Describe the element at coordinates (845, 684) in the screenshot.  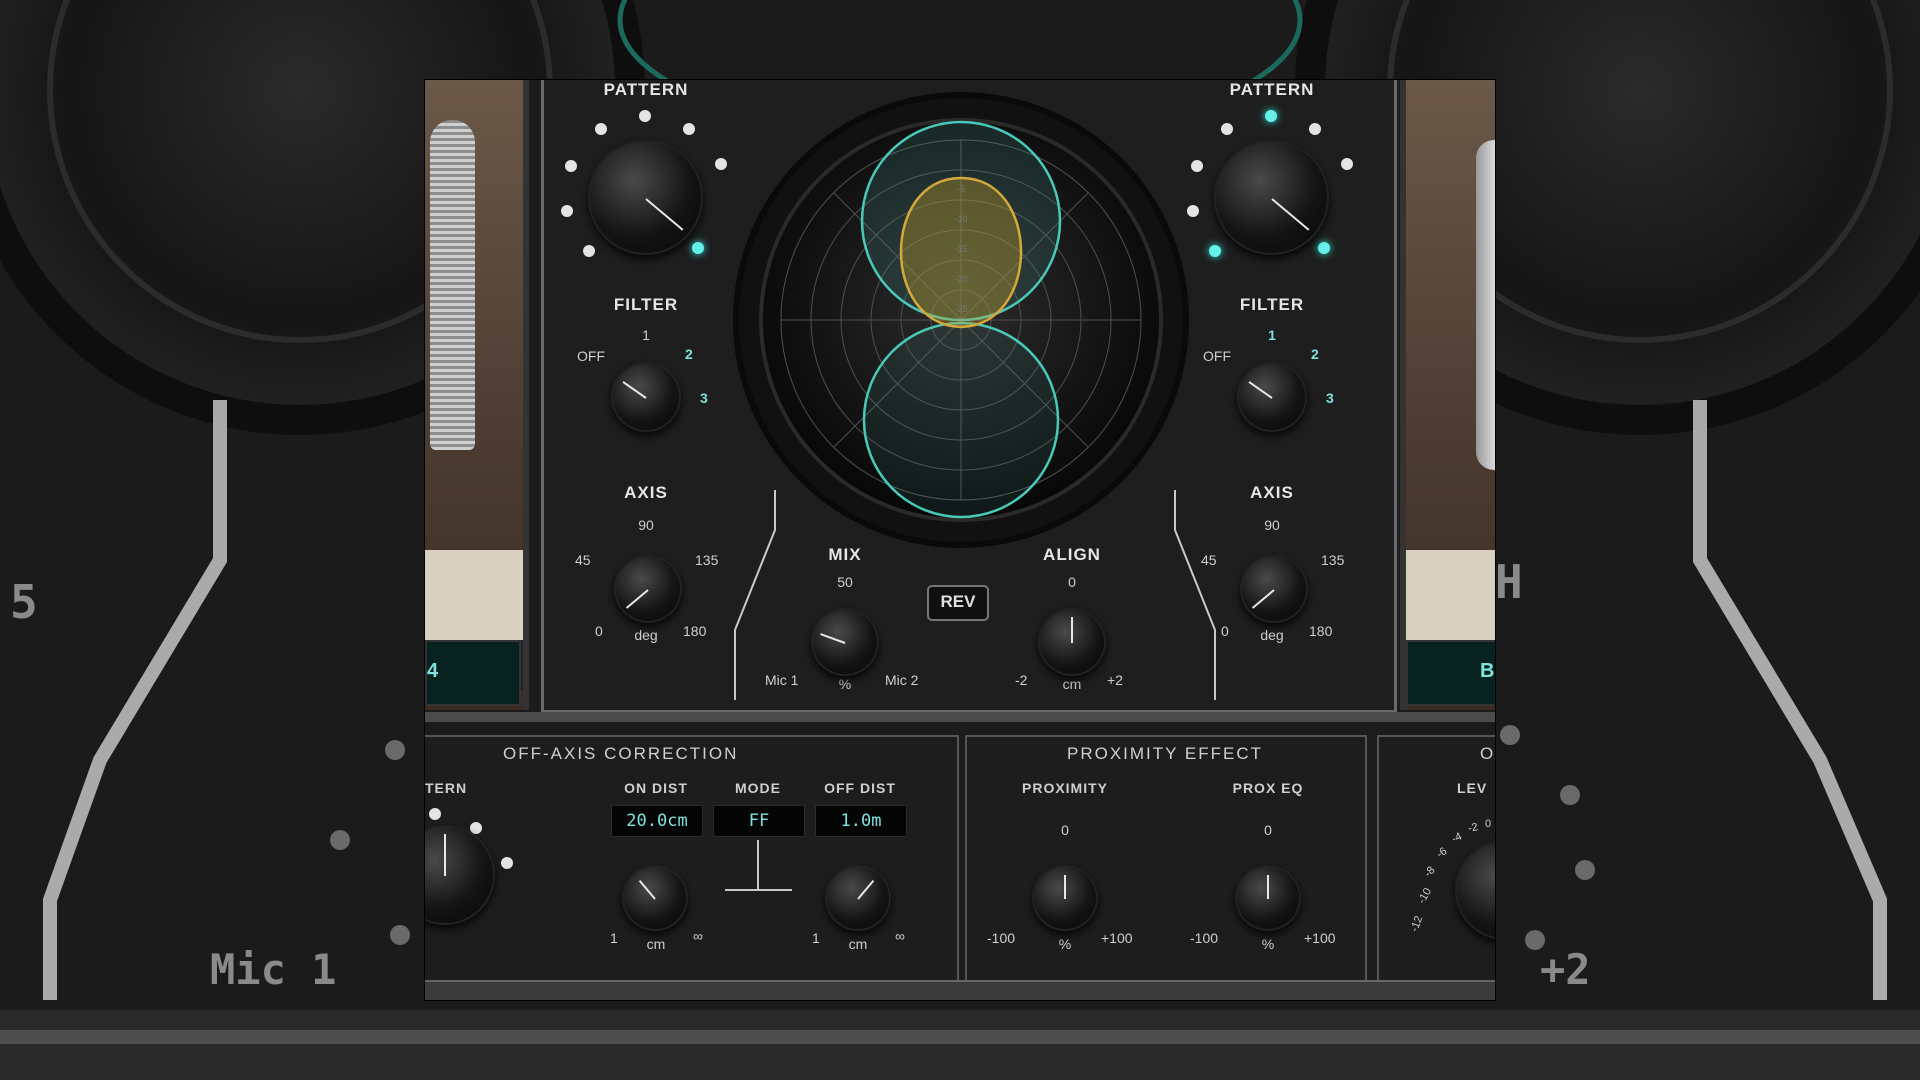
I see `mix-unit: %` at that location.